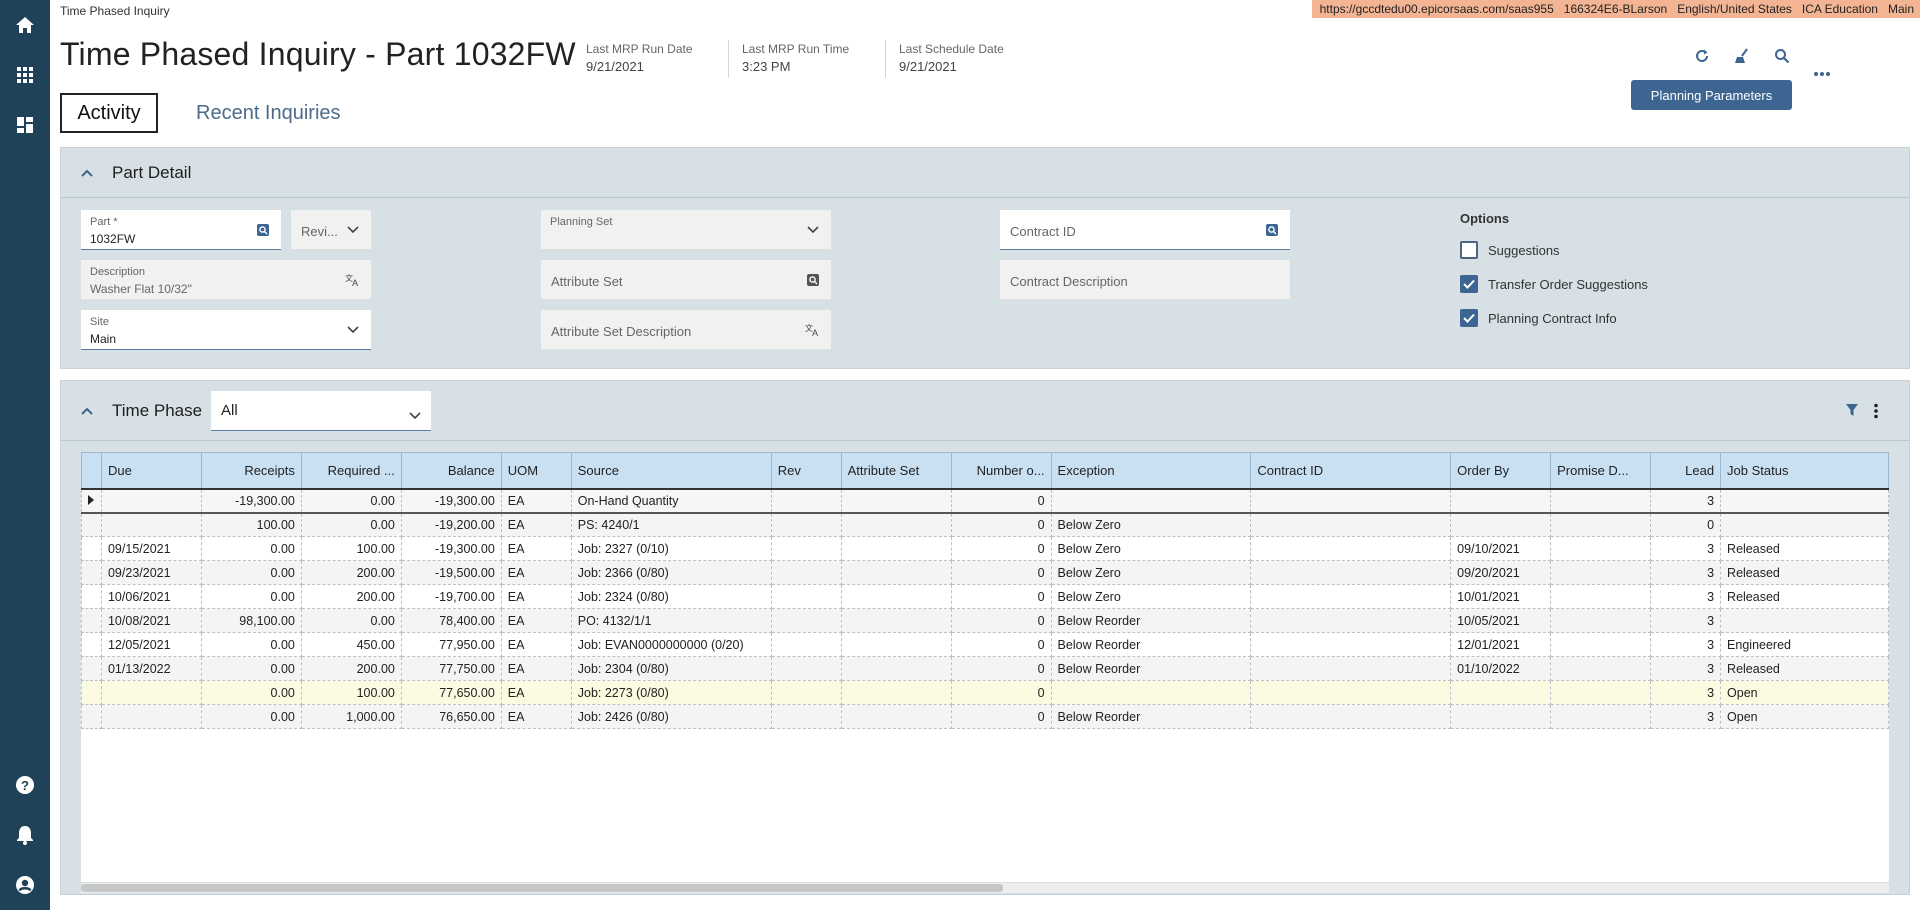 The width and height of the screenshot is (1920, 910). What do you see at coordinates (1469, 284) in the screenshot?
I see `checkbox-checked-icon` at bounding box center [1469, 284].